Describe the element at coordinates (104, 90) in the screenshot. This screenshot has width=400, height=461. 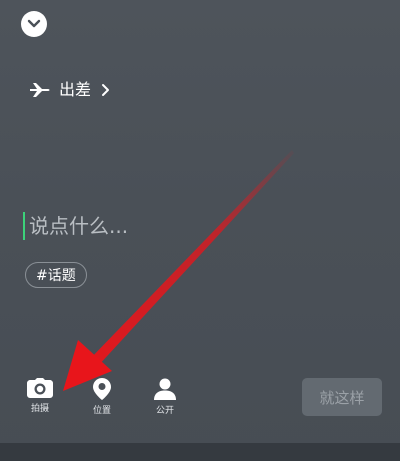
I see `chevron-right-icon` at that location.